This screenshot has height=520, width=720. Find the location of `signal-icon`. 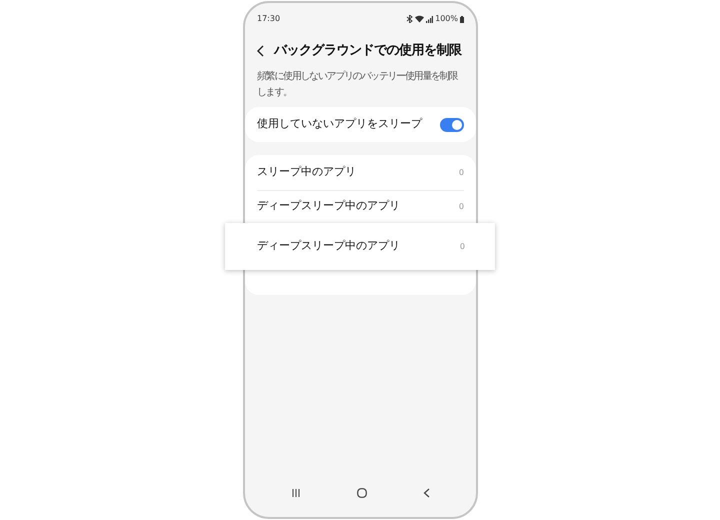

signal-icon is located at coordinates (430, 19).